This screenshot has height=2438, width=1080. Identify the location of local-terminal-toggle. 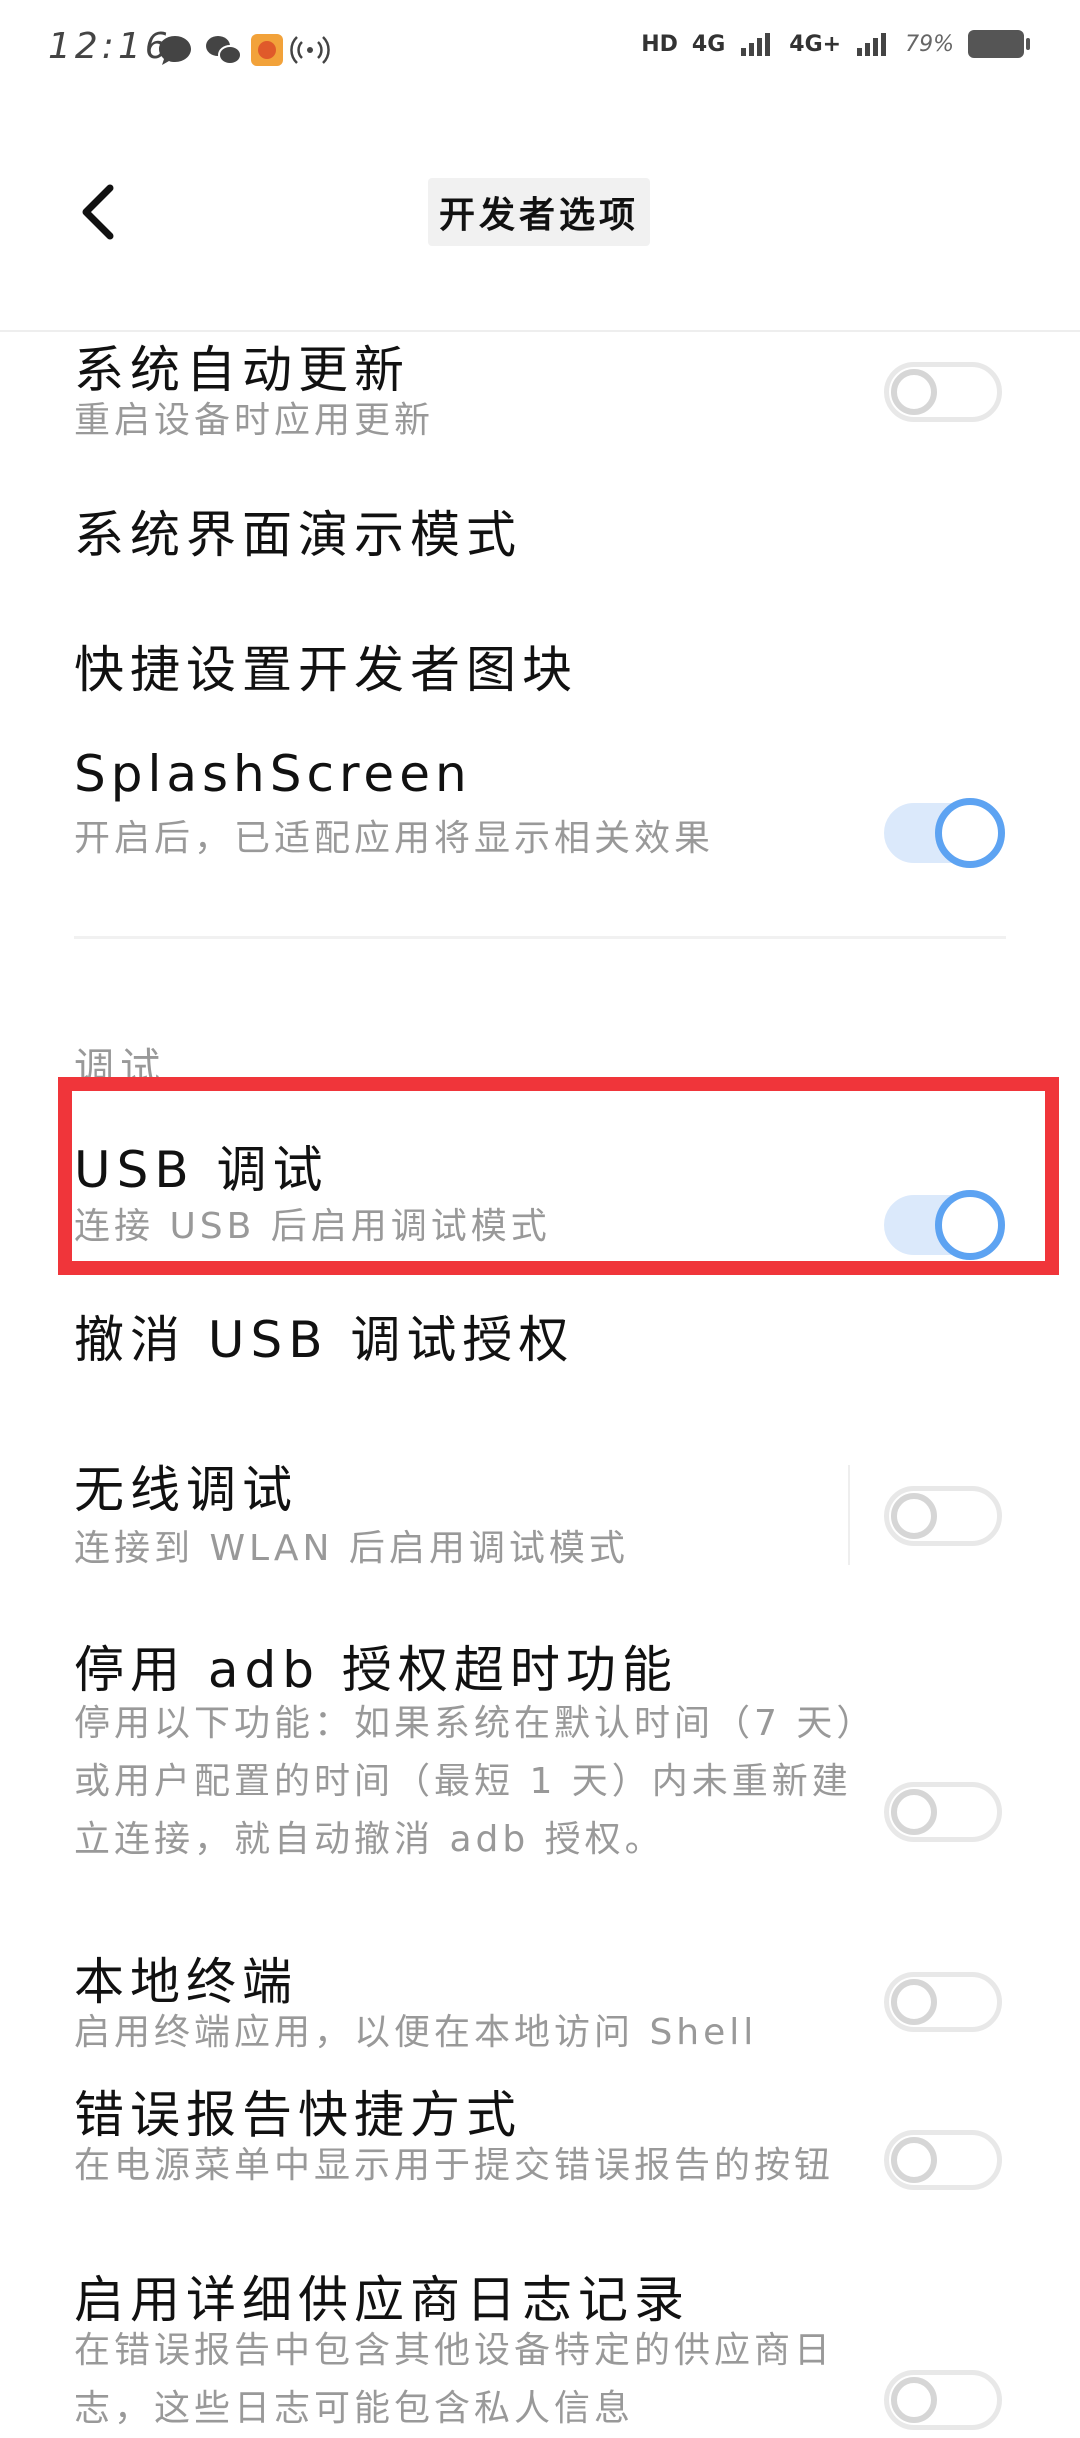
(943, 2002).